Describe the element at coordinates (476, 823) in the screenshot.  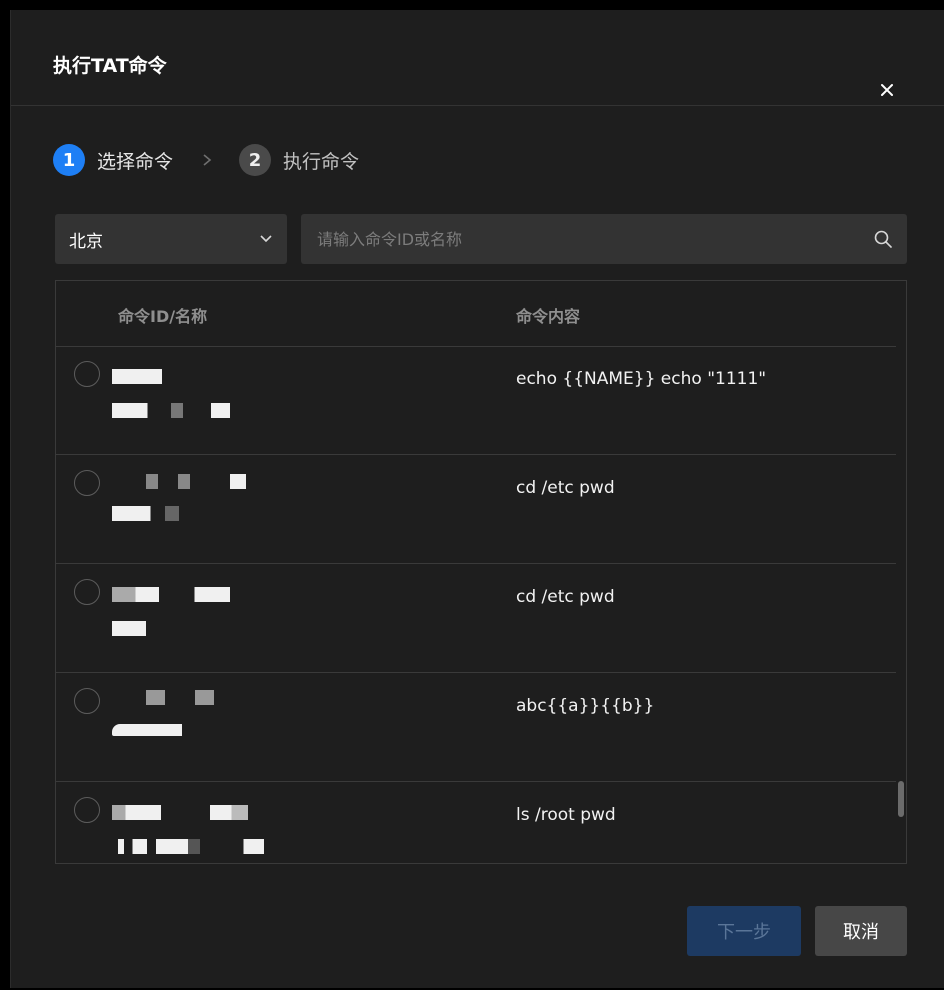
I see `table-row: ls /root pwd` at that location.